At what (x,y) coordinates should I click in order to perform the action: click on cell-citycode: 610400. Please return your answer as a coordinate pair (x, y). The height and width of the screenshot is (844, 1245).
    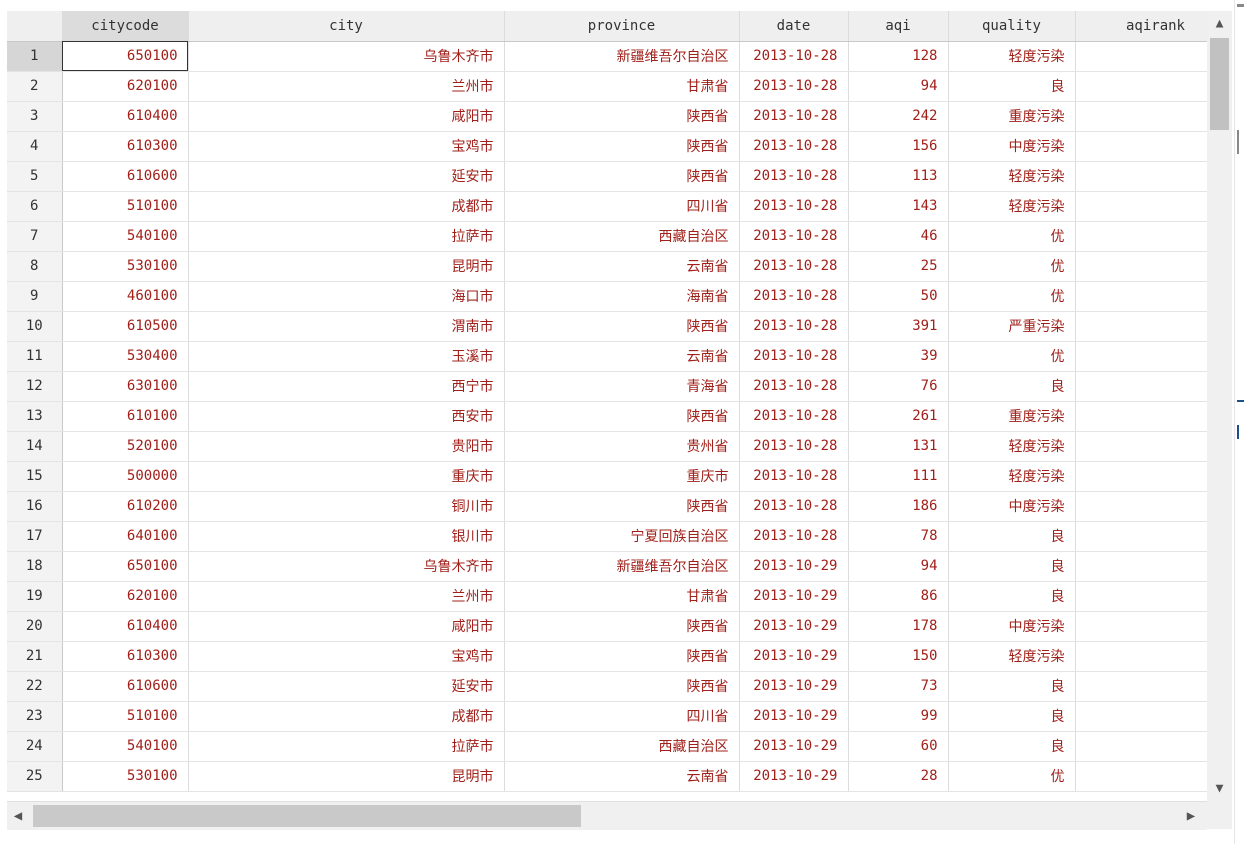
    Looking at the image, I should click on (125, 116).